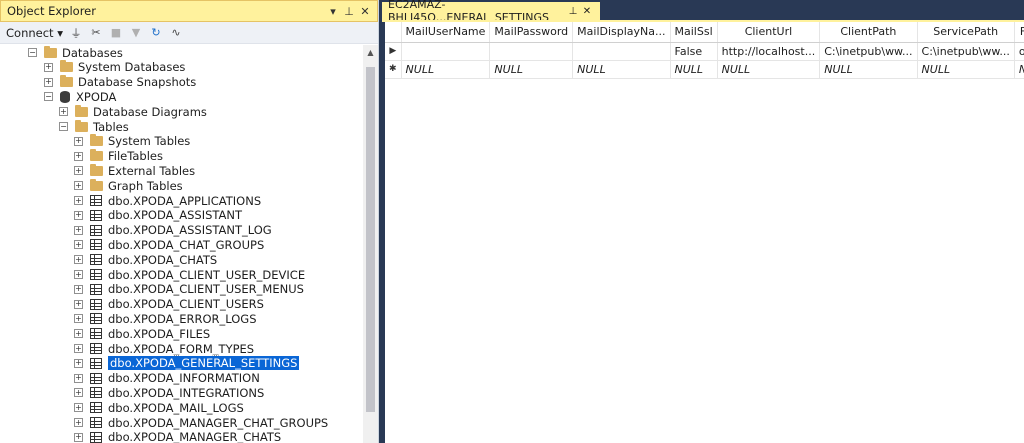 The image size is (1024, 443). I want to click on tree-node: + dbo.XPODA_GENERAL_SETTINGS, so click(187, 363).